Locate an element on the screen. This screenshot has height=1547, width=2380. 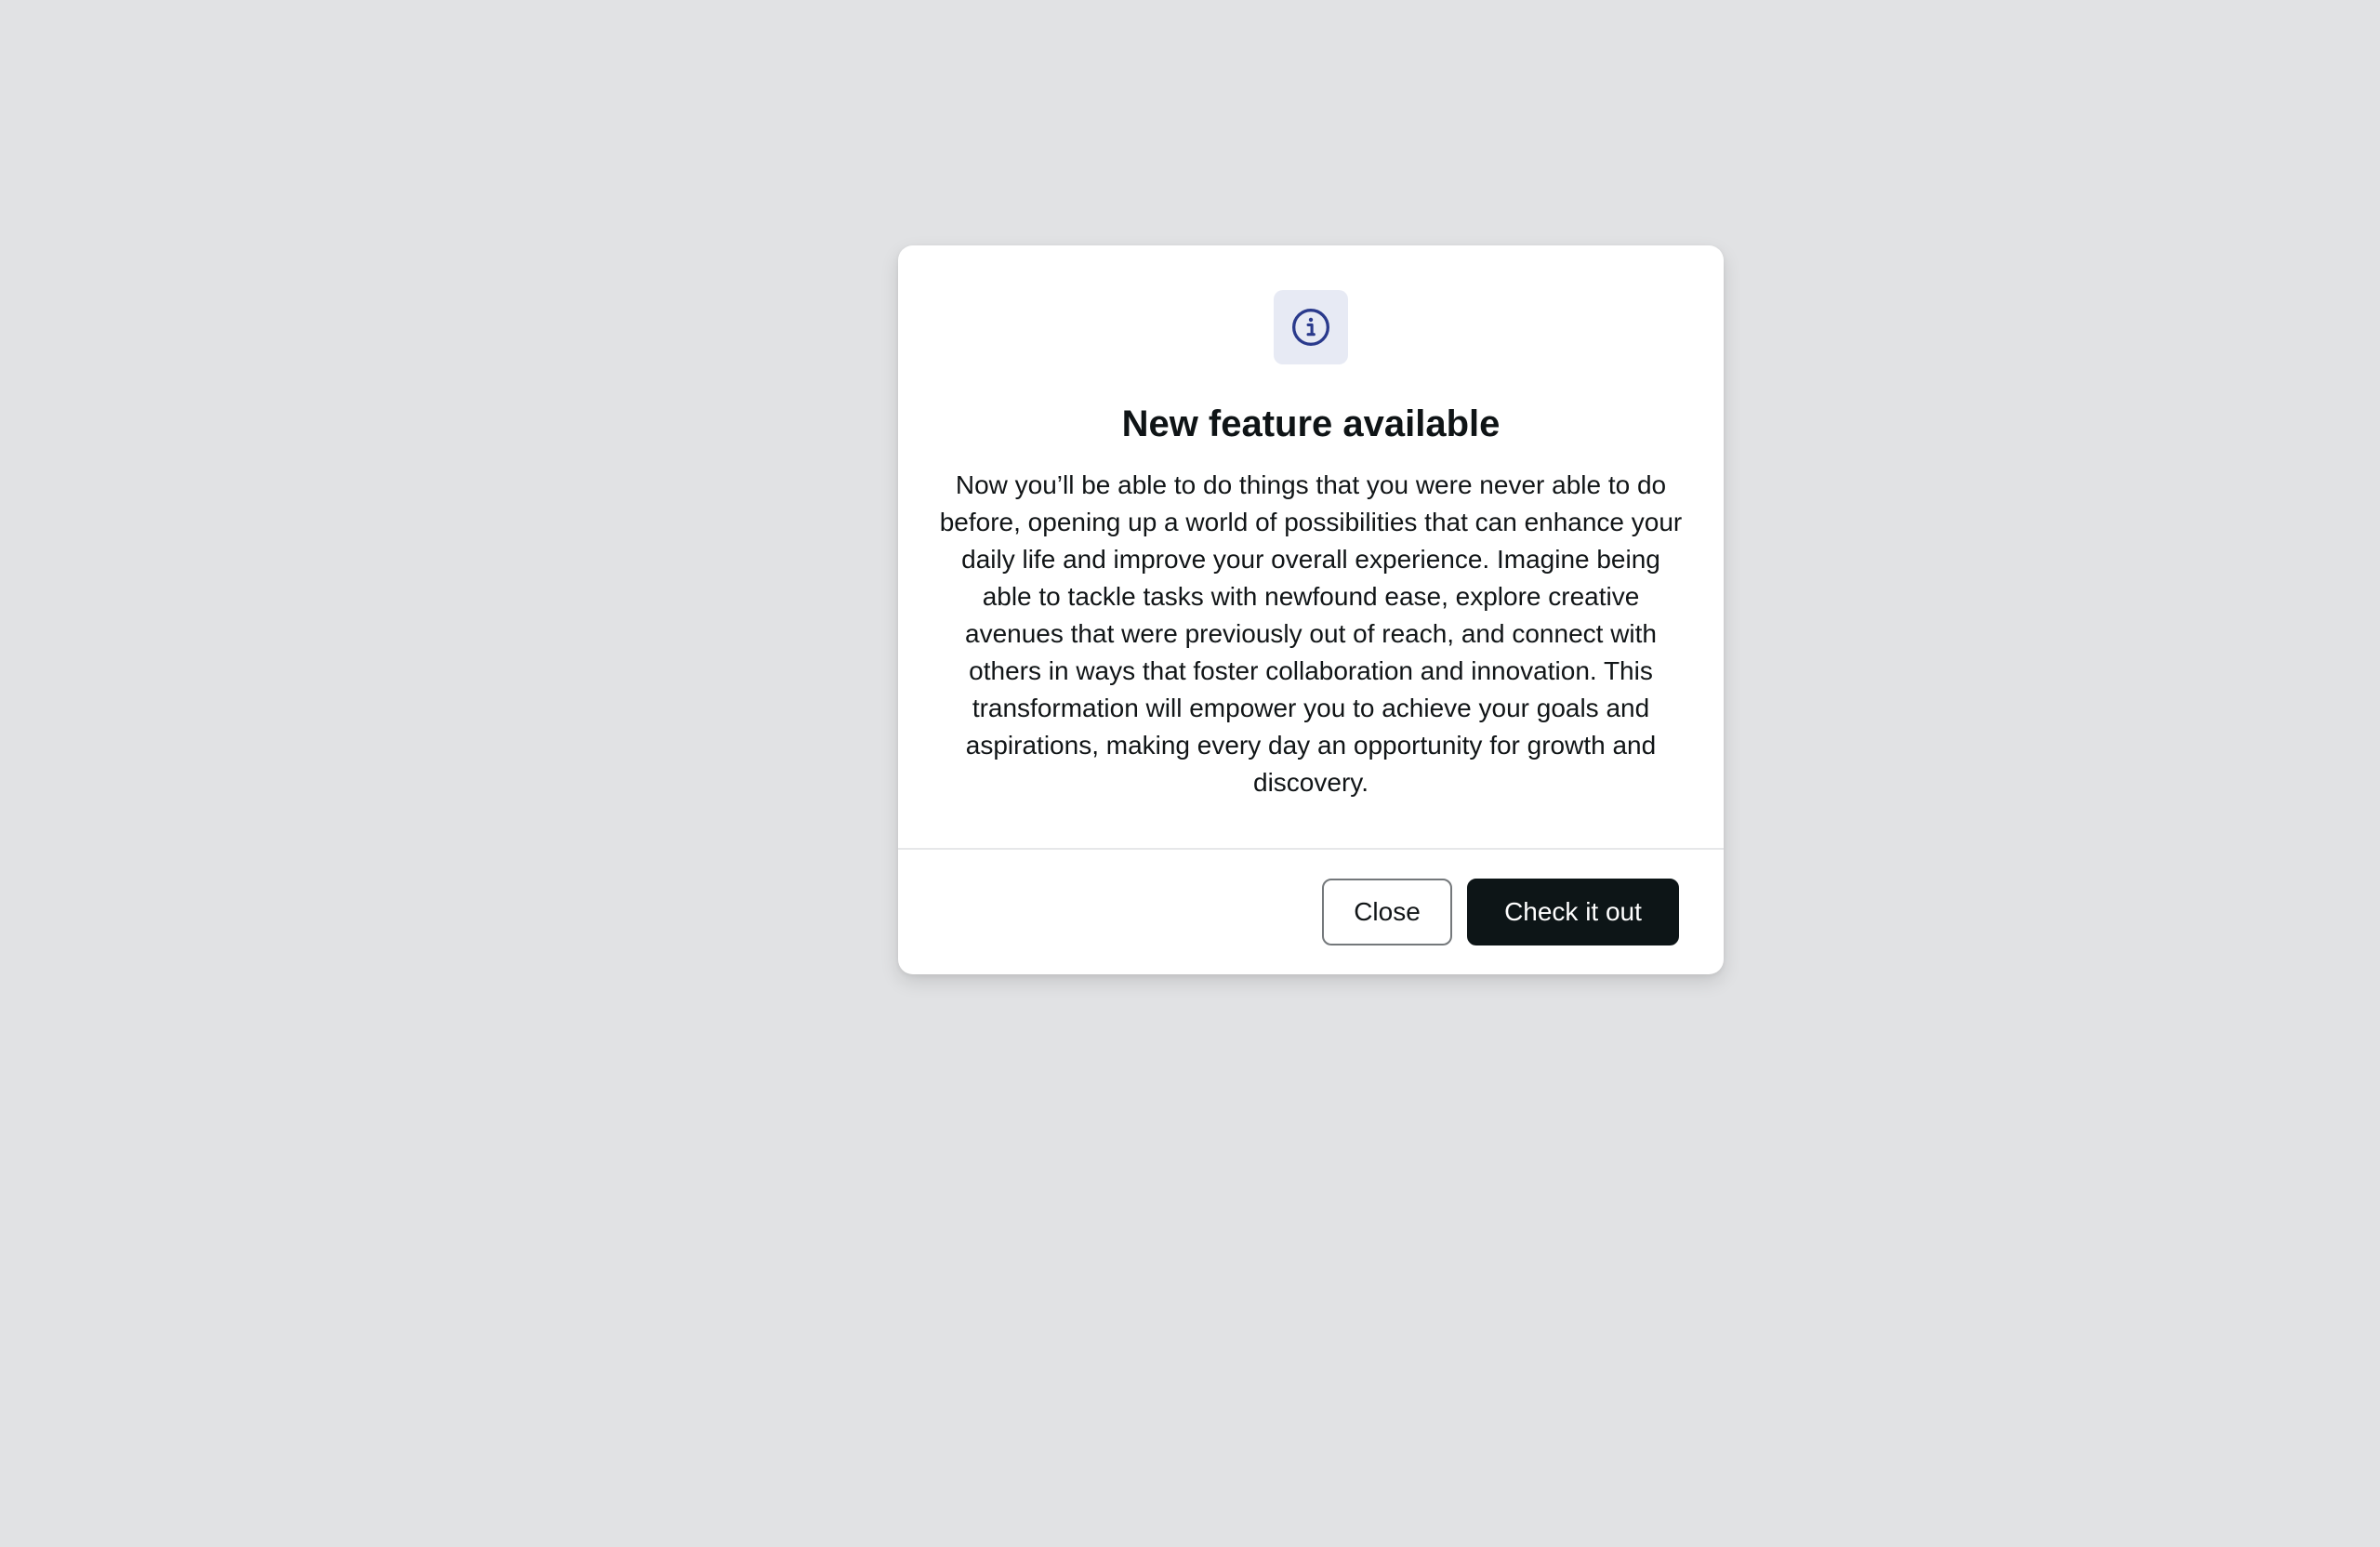
dialog-footer: Close Check it out is located at coordinates (1311, 911).